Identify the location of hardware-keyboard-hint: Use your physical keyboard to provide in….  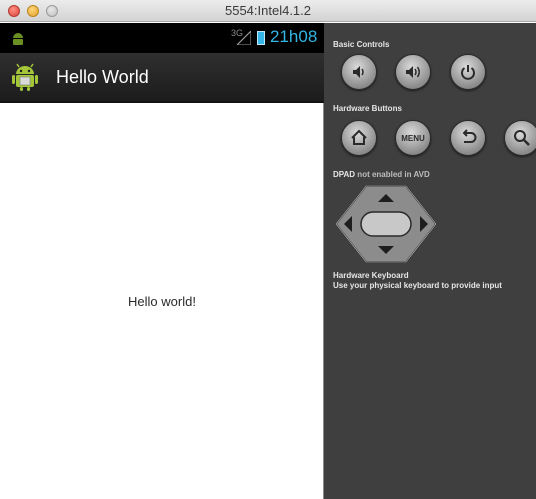
(417, 285).